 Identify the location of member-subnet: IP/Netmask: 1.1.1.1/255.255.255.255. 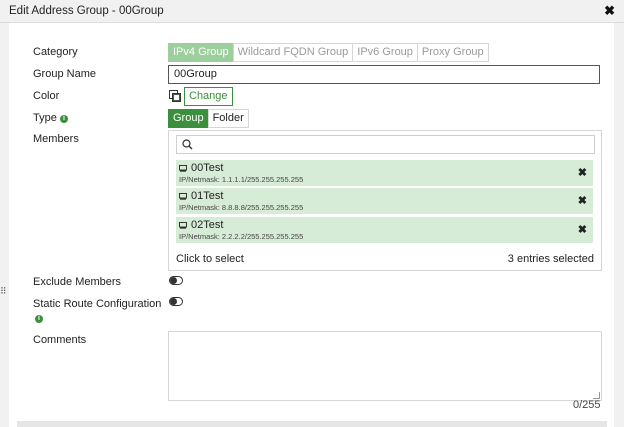
(241, 179).